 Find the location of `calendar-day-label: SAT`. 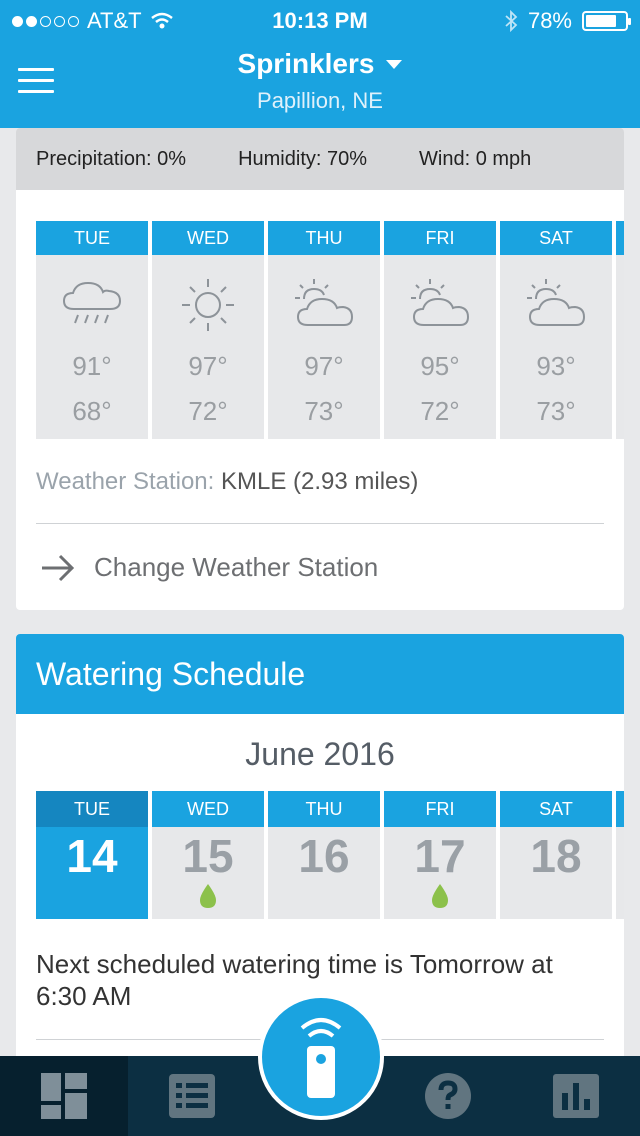

calendar-day-label: SAT is located at coordinates (556, 809).